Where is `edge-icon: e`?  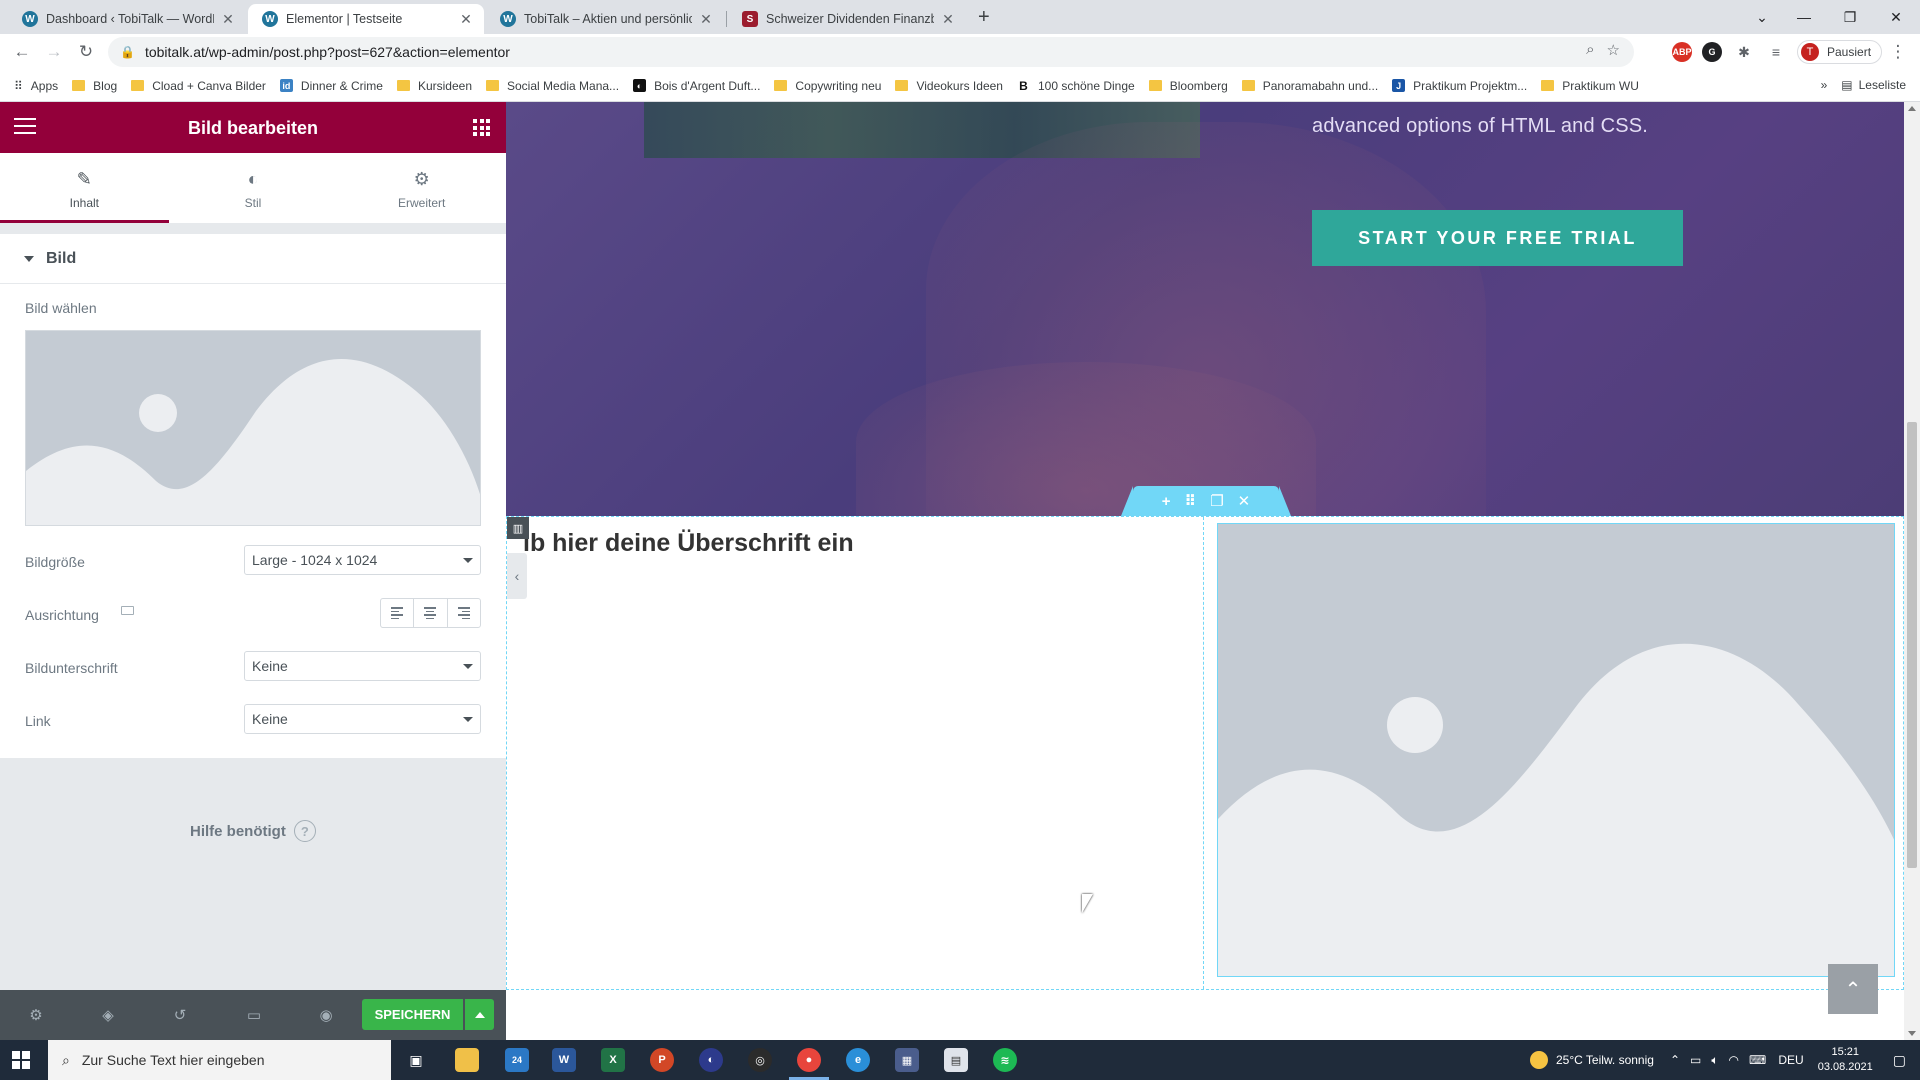
edge-icon: e is located at coordinates (858, 1060).